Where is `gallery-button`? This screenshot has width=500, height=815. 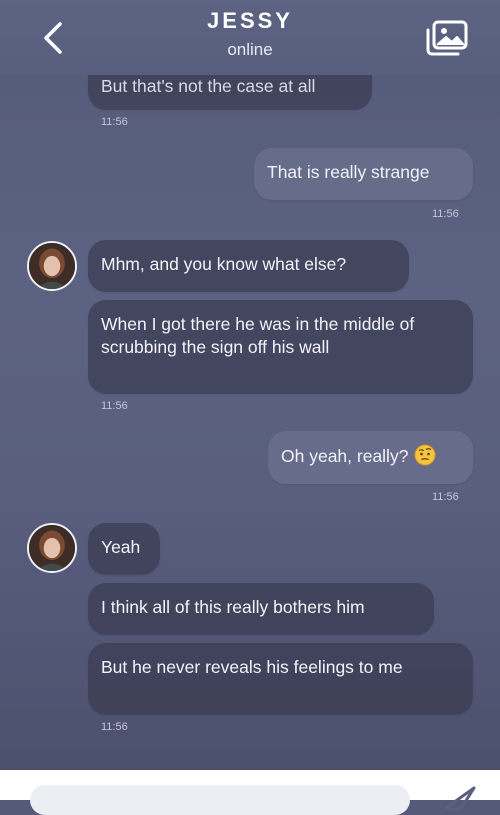 gallery-button is located at coordinates (447, 38).